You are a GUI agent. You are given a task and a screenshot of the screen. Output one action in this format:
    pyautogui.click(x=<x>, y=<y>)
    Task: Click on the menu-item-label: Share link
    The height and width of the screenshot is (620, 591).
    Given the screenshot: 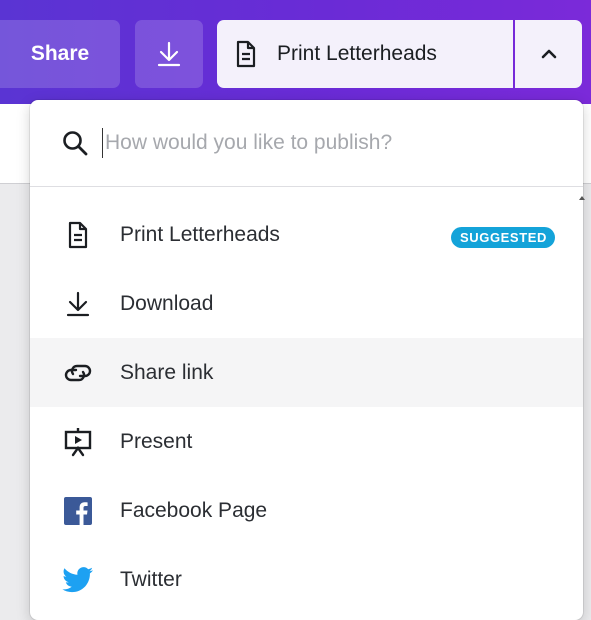 What is the action you would take?
    pyautogui.click(x=167, y=372)
    